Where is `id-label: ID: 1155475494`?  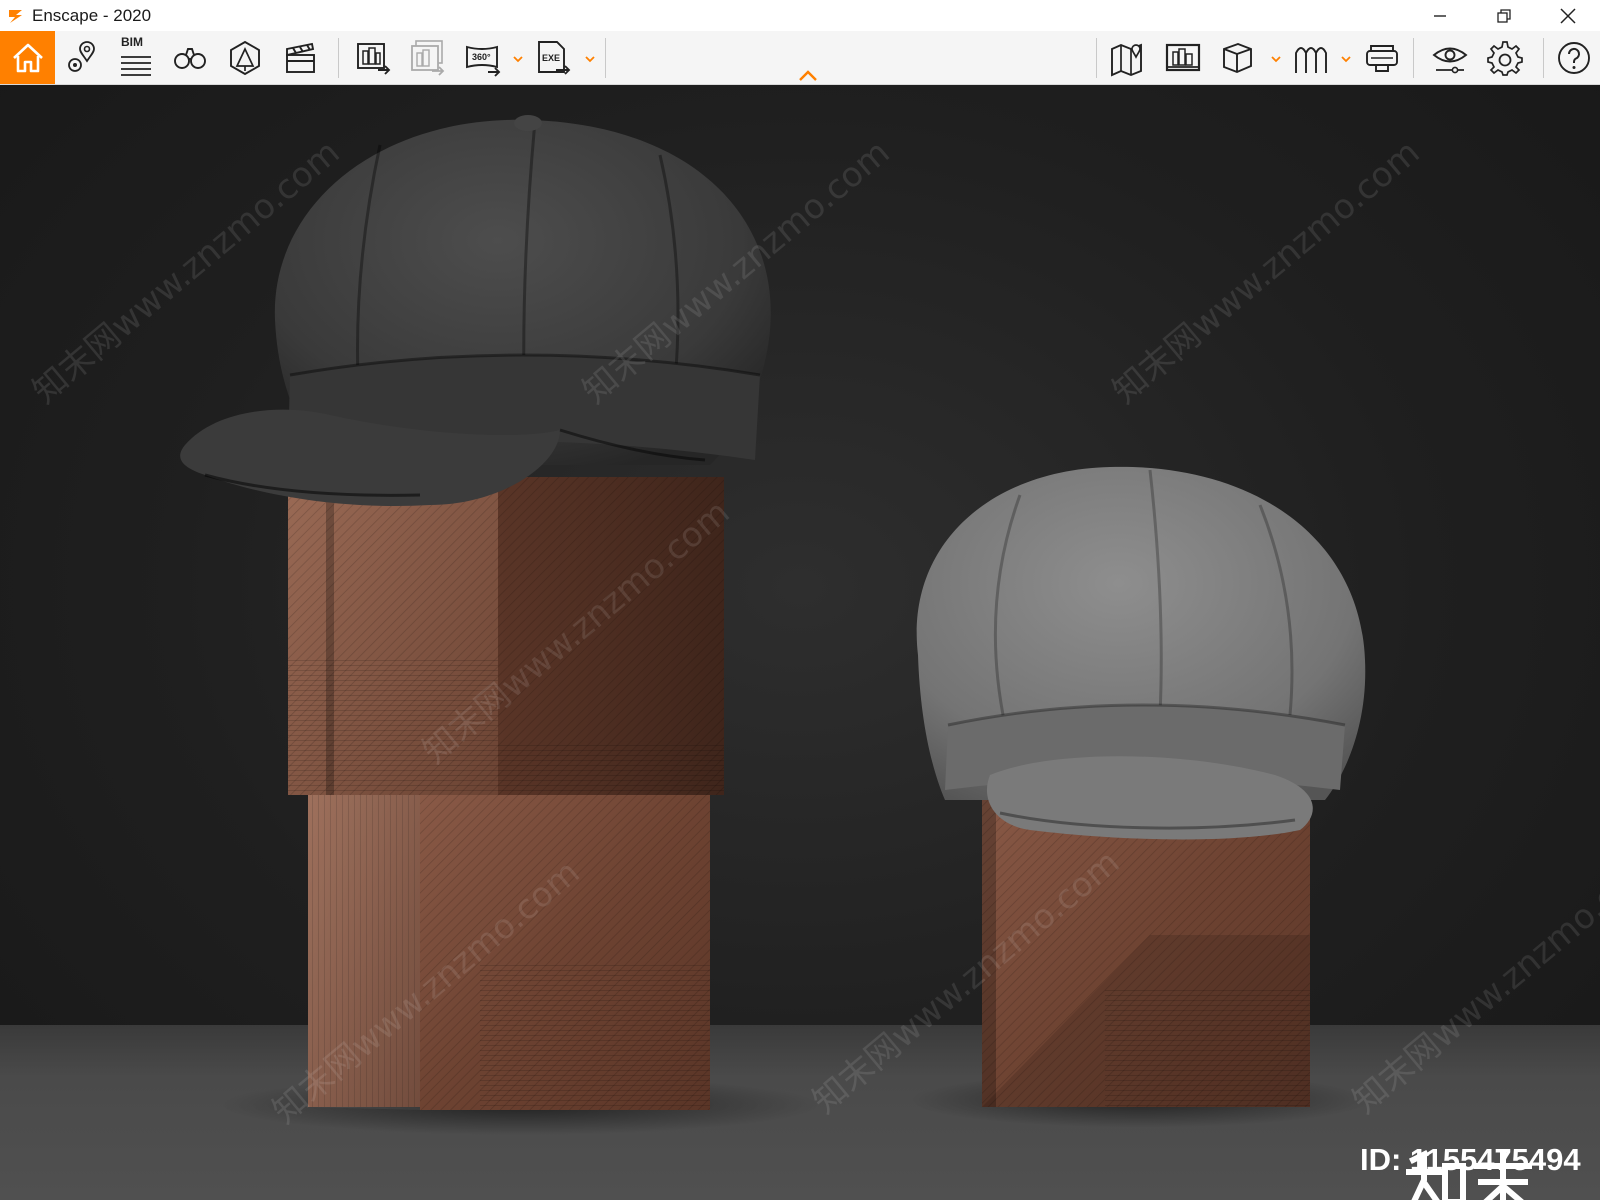
id-label: ID: 1155475494 is located at coordinates (1470, 1159).